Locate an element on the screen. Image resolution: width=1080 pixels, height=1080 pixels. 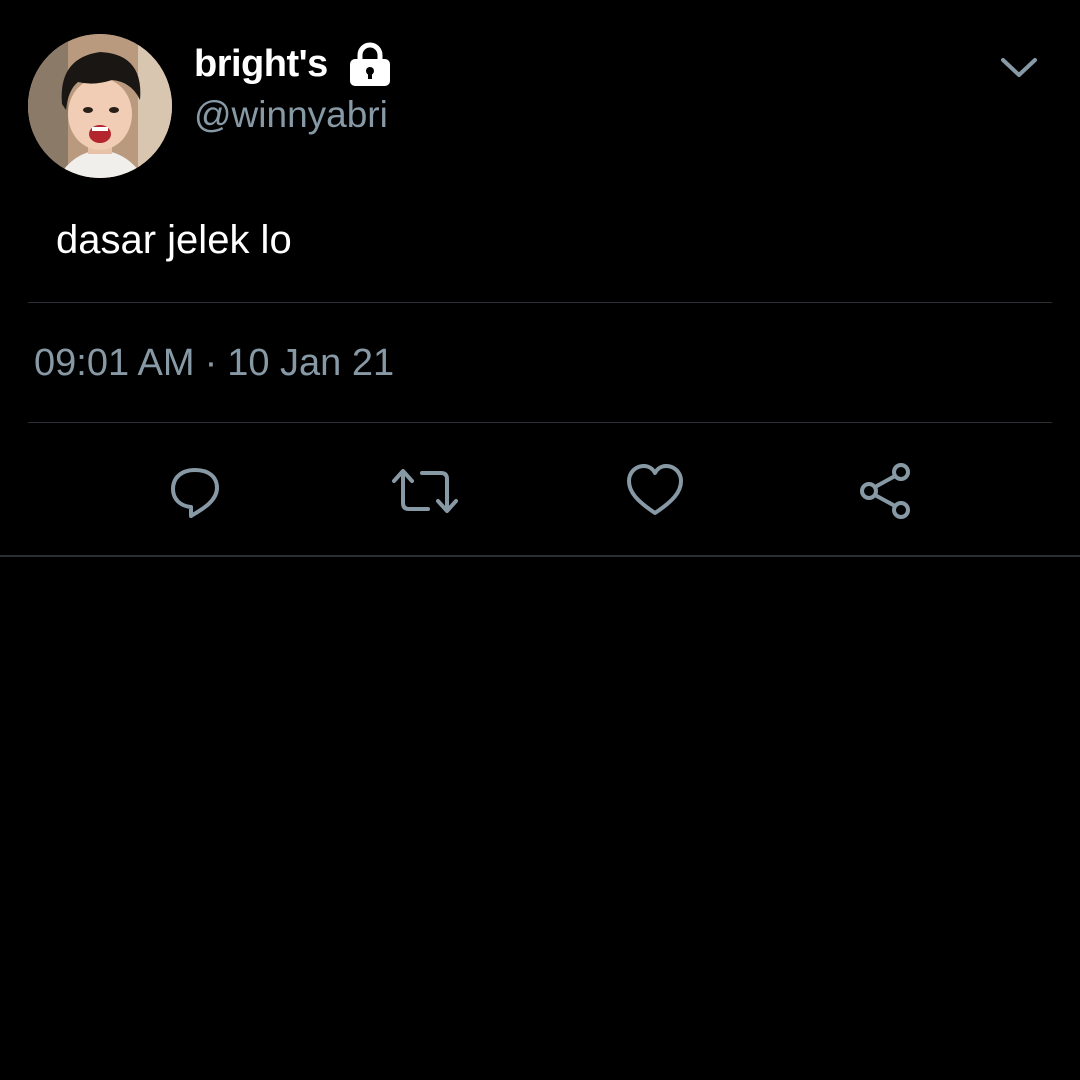
retweet-button is located at coordinates (425, 491).